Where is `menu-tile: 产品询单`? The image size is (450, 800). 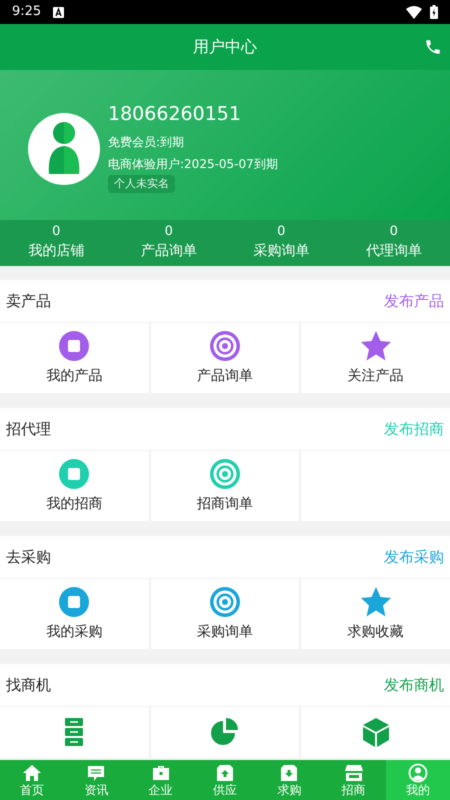
menu-tile: 产品询单 is located at coordinates (225, 358).